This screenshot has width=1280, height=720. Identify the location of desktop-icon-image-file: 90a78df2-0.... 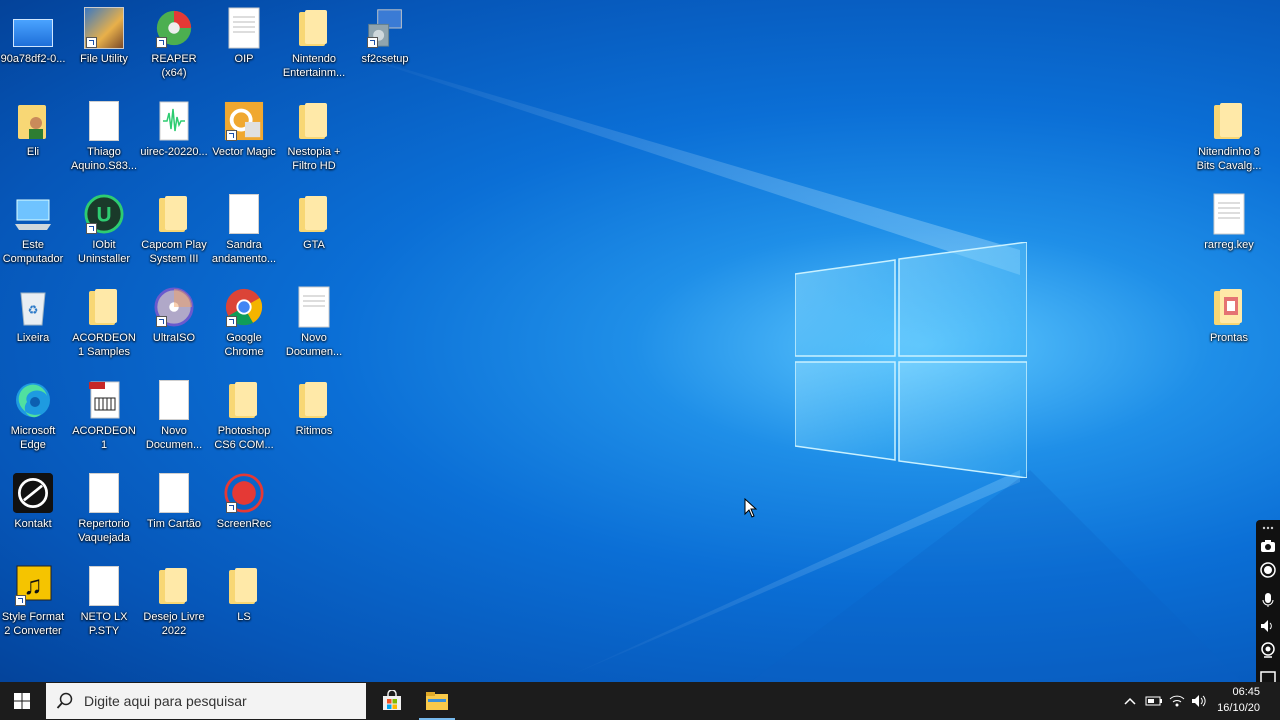
(34, 36).